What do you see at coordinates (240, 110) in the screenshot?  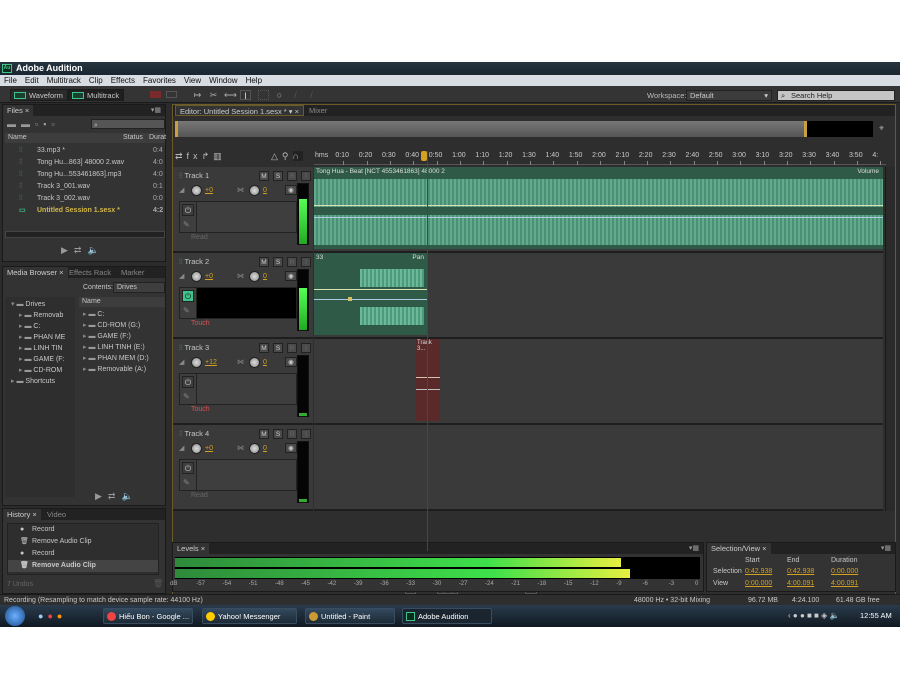 I see `tab-editor: Editor: Untitled Session 1.sesx * ▾ ×` at bounding box center [240, 110].